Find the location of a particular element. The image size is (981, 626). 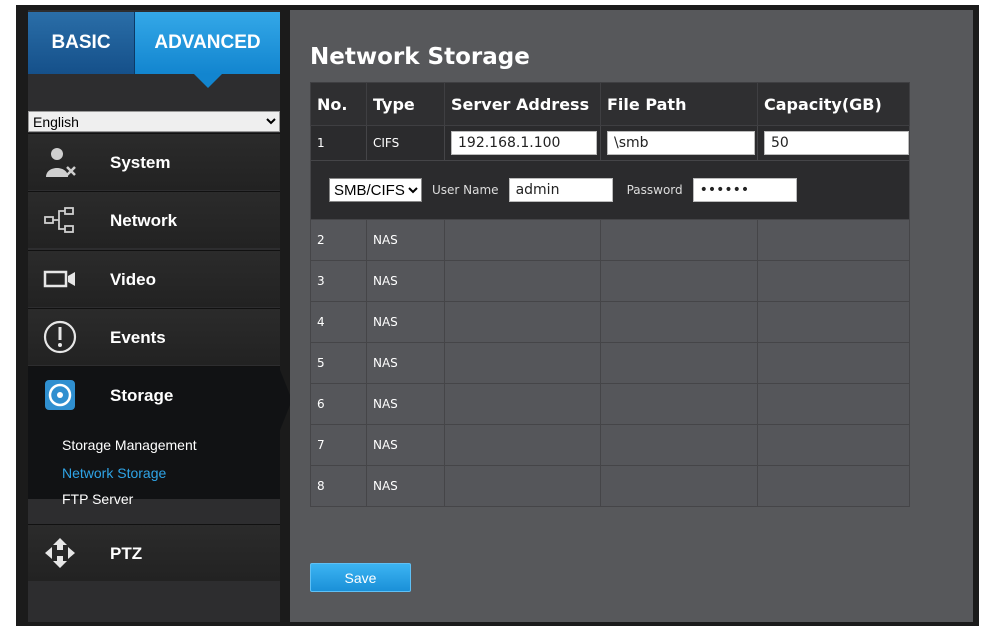

language-select-wrapper: English is located at coordinates (154, 121).